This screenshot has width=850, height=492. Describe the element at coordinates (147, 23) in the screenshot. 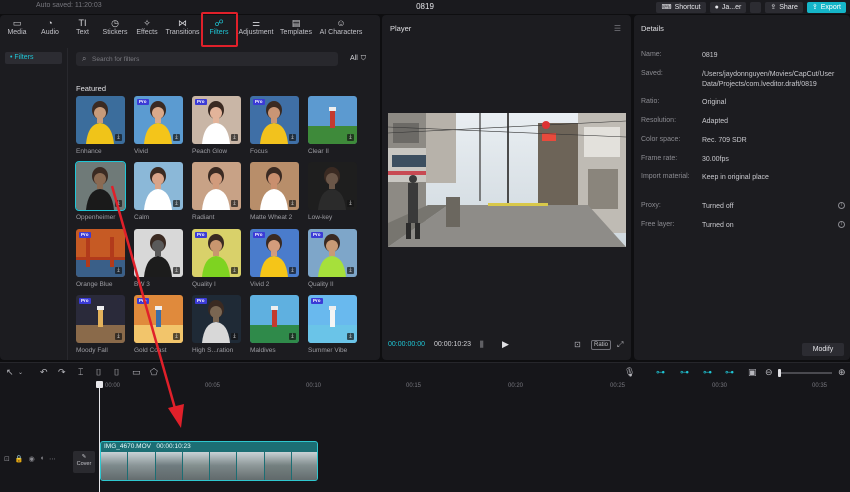

I see `effects-icon: ✧` at that location.